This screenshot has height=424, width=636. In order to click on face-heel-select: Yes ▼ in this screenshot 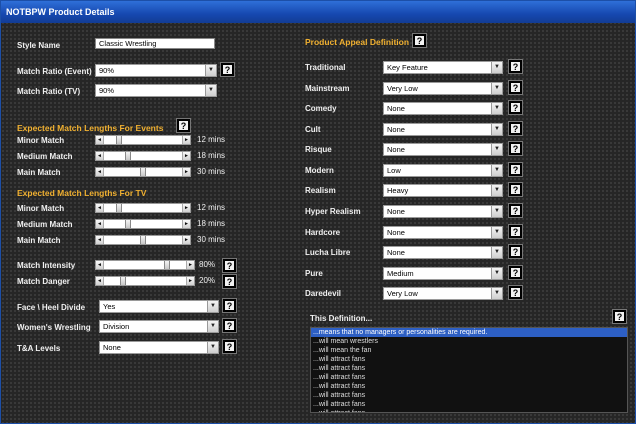, I will do `click(159, 306)`.